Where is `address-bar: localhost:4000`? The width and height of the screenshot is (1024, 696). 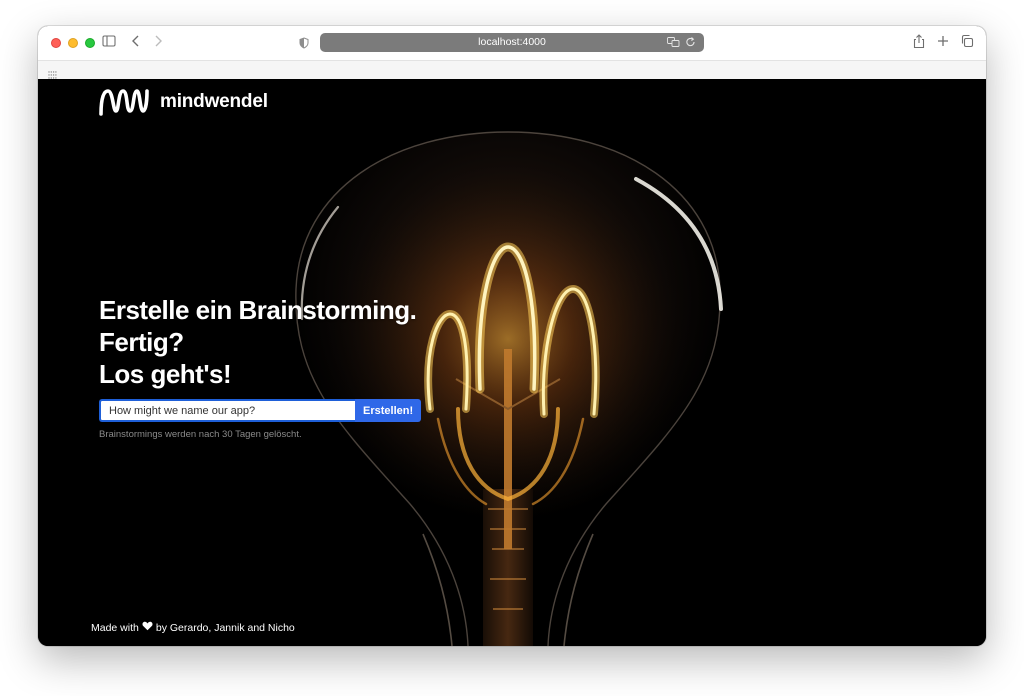
address-bar: localhost:4000 is located at coordinates (512, 42).